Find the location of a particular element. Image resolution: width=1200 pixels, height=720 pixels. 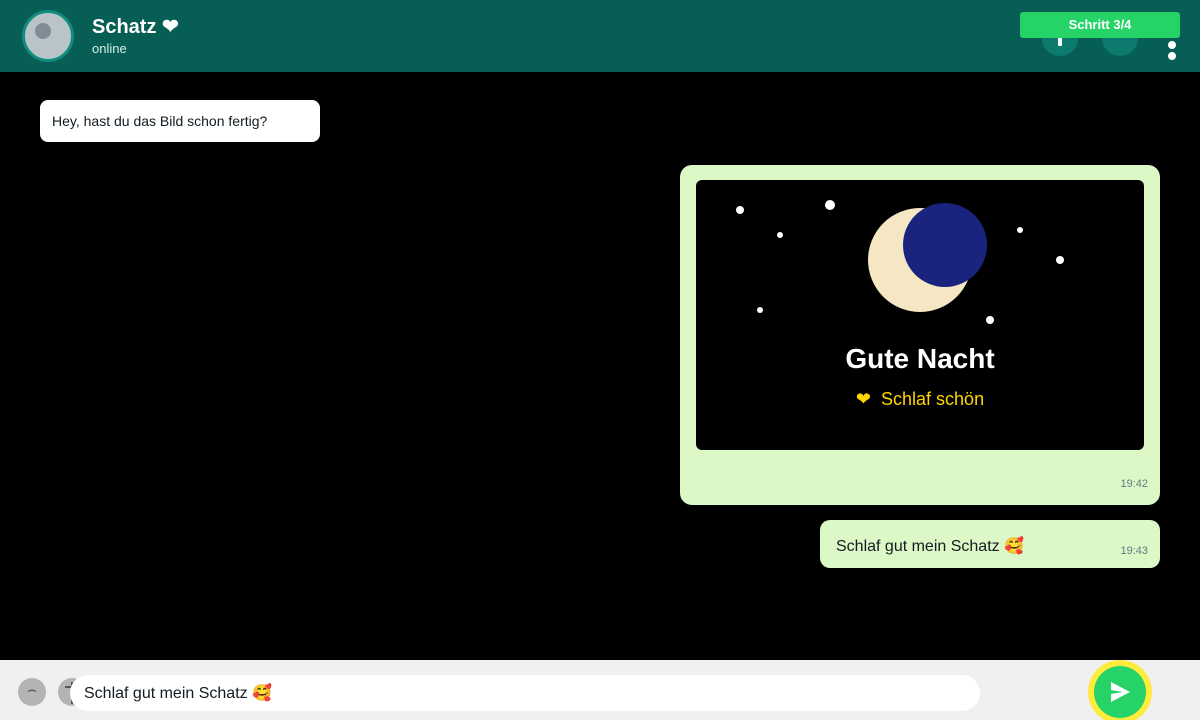

emoji-icon: ⌢ is located at coordinates (32, 692).